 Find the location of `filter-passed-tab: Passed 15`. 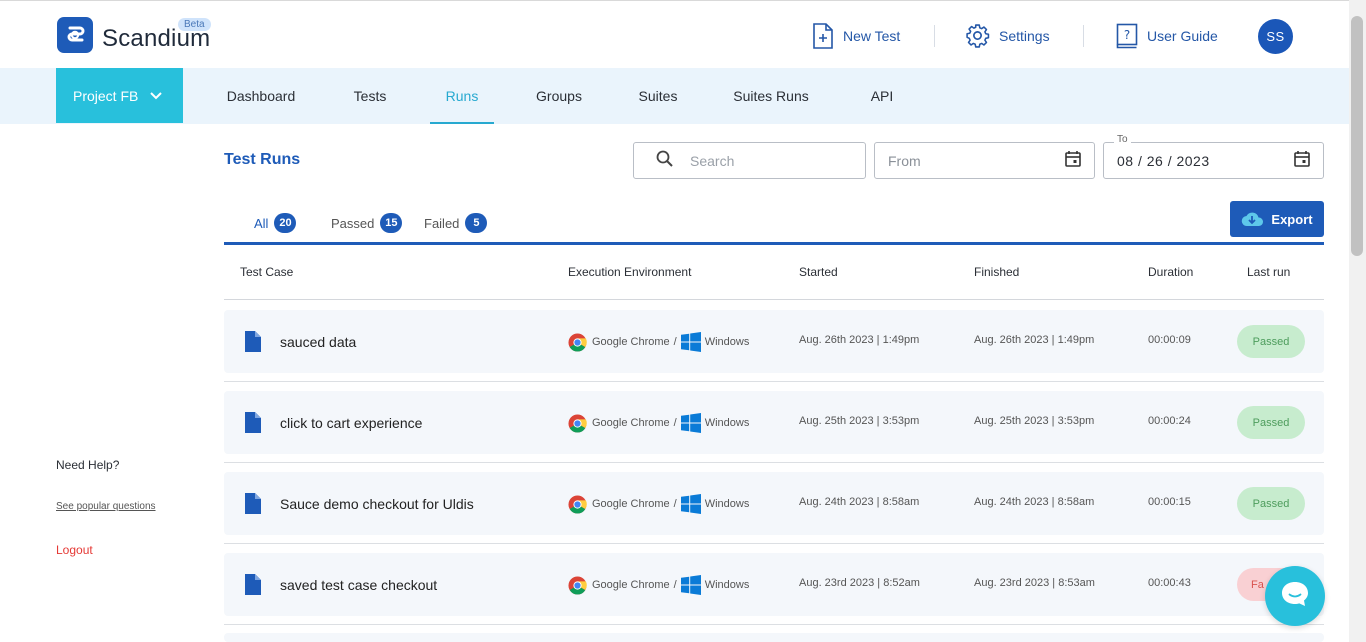

filter-passed-tab: Passed 15 is located at coordinates (367, 223).